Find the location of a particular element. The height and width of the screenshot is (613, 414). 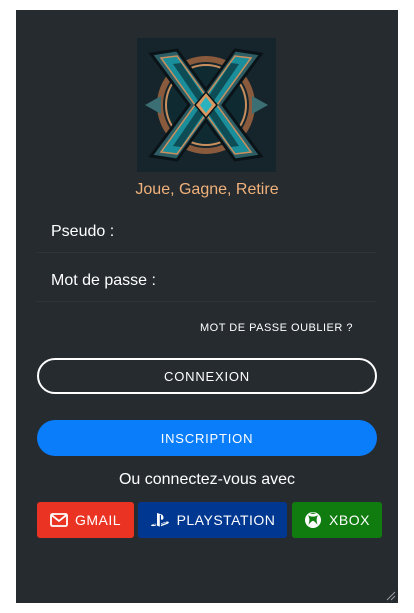

password-input is located at coordinates (269, 281).